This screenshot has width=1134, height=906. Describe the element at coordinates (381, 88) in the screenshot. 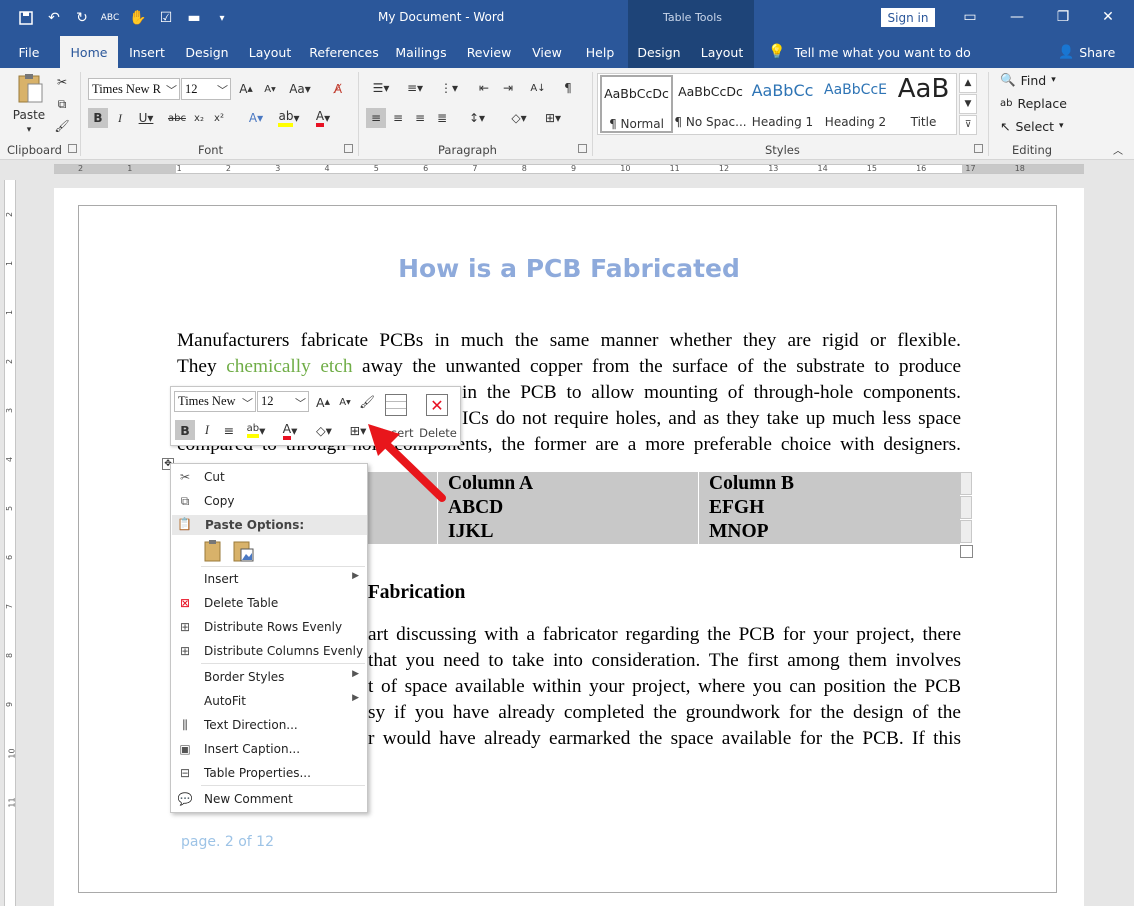

I see `bullets-icon: ☰▾` at that location.